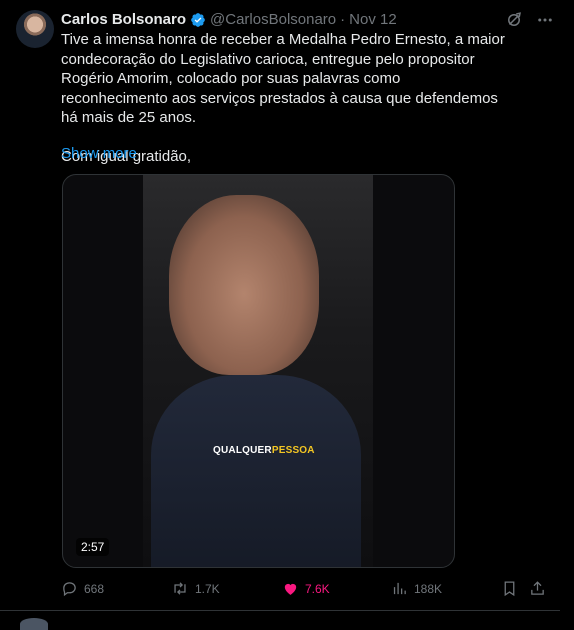 Image resolution: width=574 pixels, height=630 pixels. What do you see at coordinates (180, 588) in the screenshot?
I see `repost-icon` at bounding box center [180, 588].